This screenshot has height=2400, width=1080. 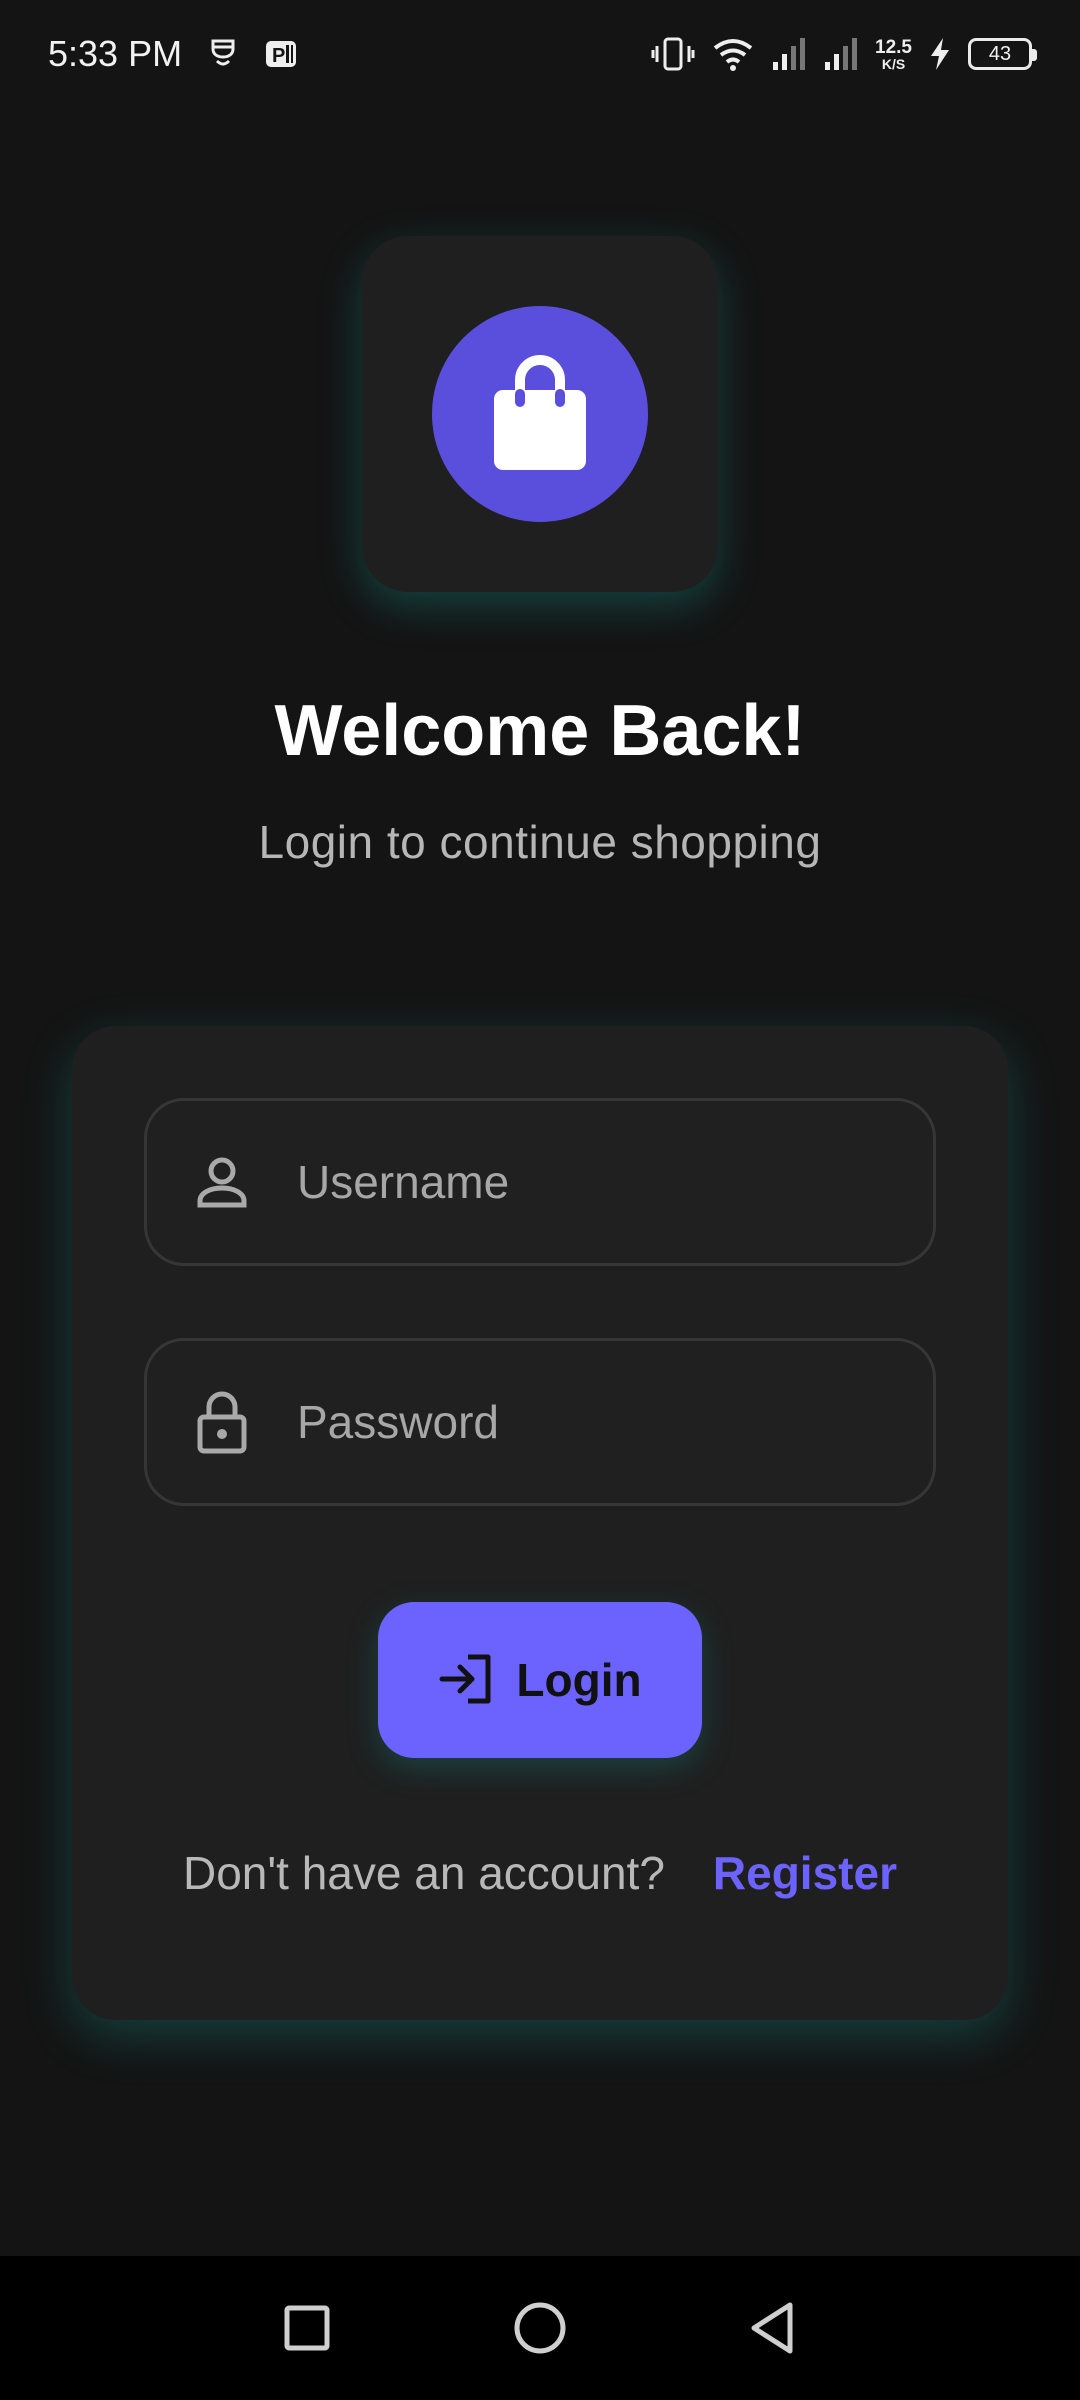 What do you see at coordinates (466, 1680) in the screenshot?
I see `login-icon` at bounding box center [466, 1680].